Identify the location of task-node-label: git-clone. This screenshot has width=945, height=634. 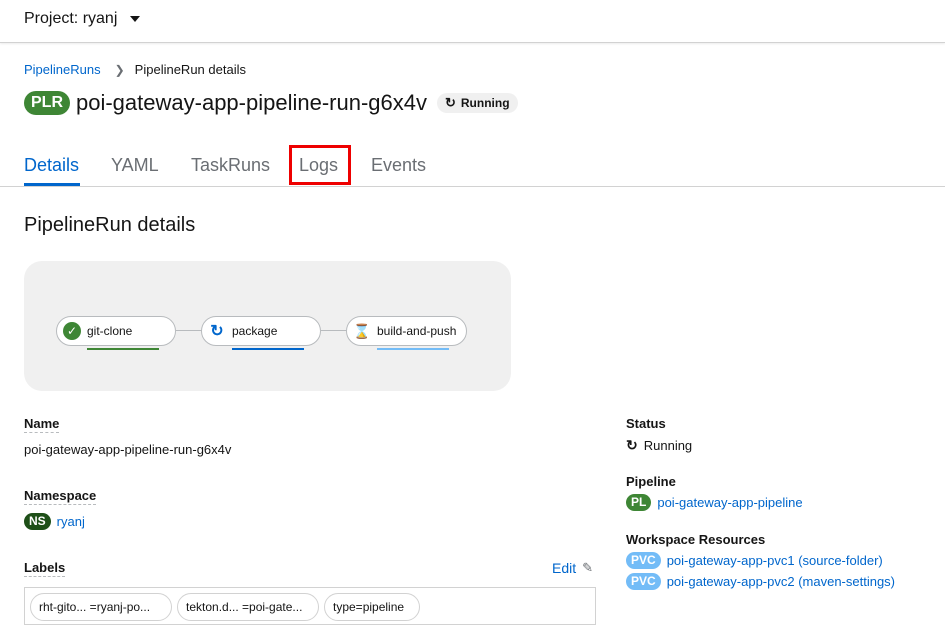
(110, 331).